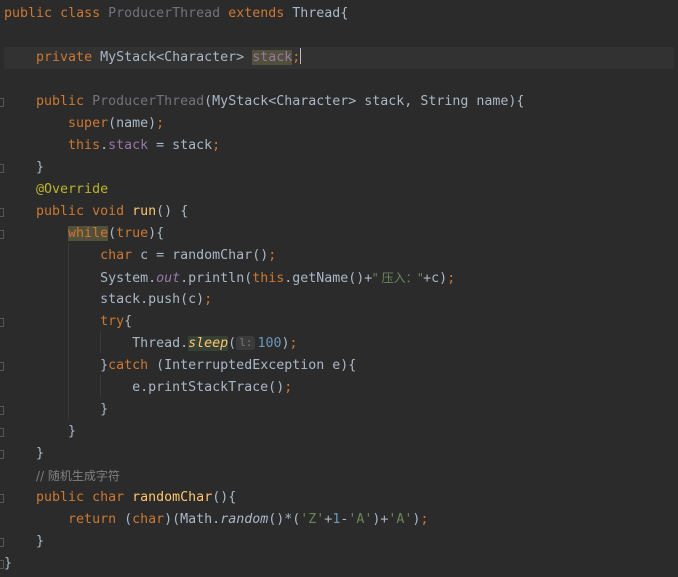 This screenshot has width=678, height=577. What do you see at coordinates (339, 146) in the screenshot?
I see `code-line-7: this.stack = stack;` at bounding box center [339, 146].